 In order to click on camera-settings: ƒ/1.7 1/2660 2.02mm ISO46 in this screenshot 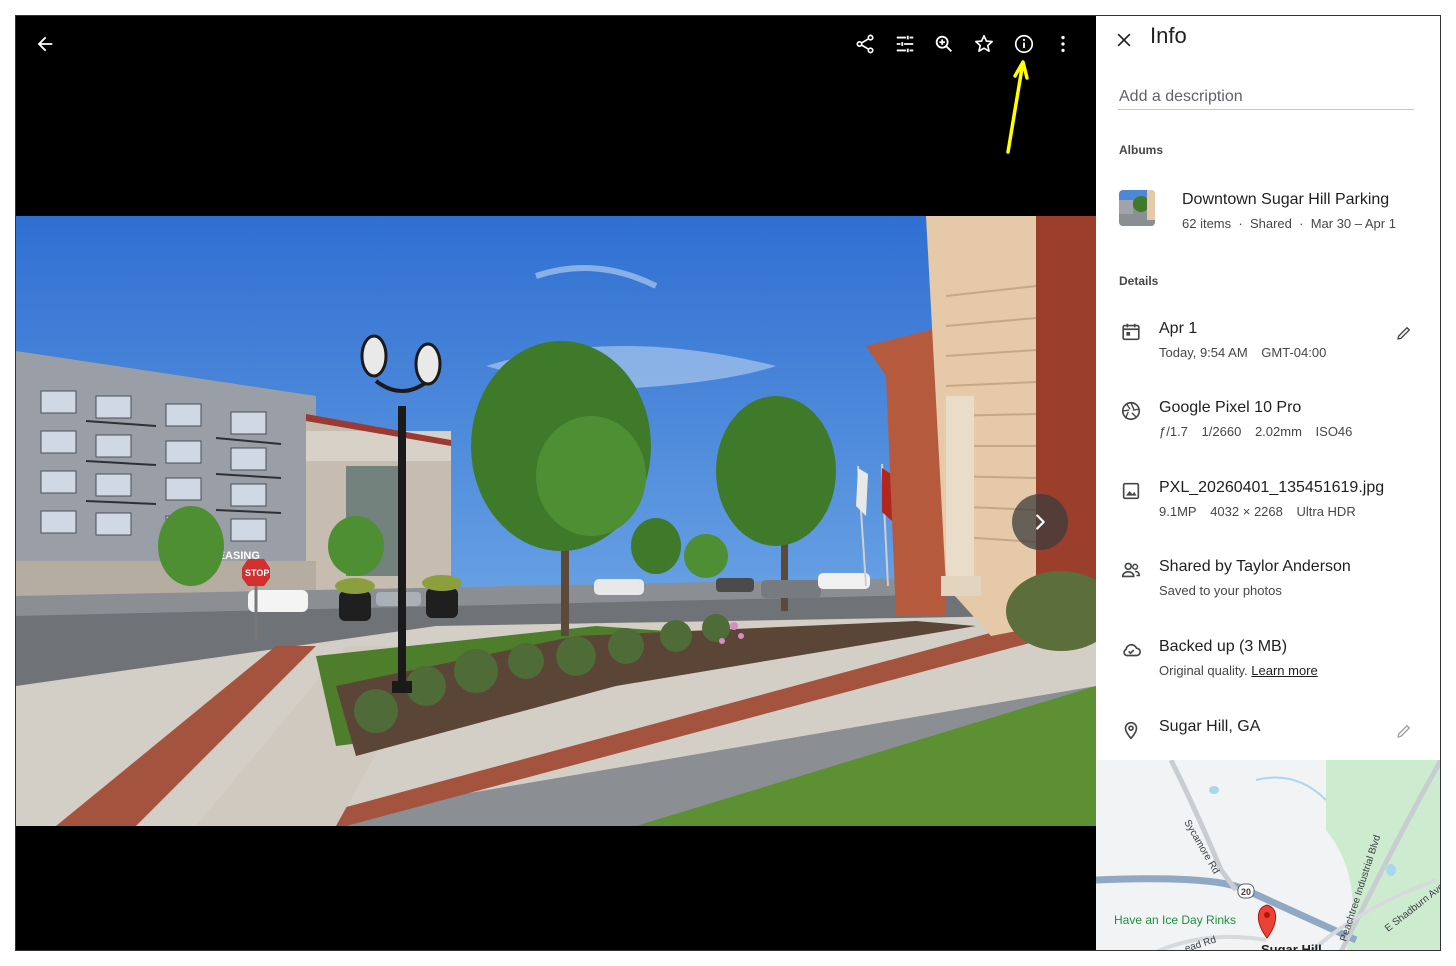, I will do `click(1255, 431)`.